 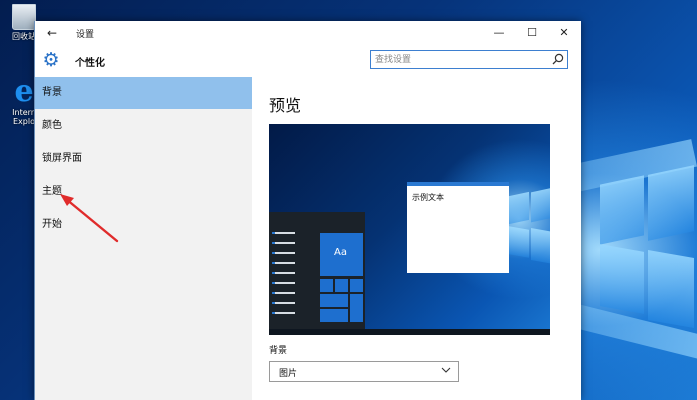 What do you see at coordinates (558, 59) in the screenshot?
I see `search-icon` at bounding box center [558, 59].